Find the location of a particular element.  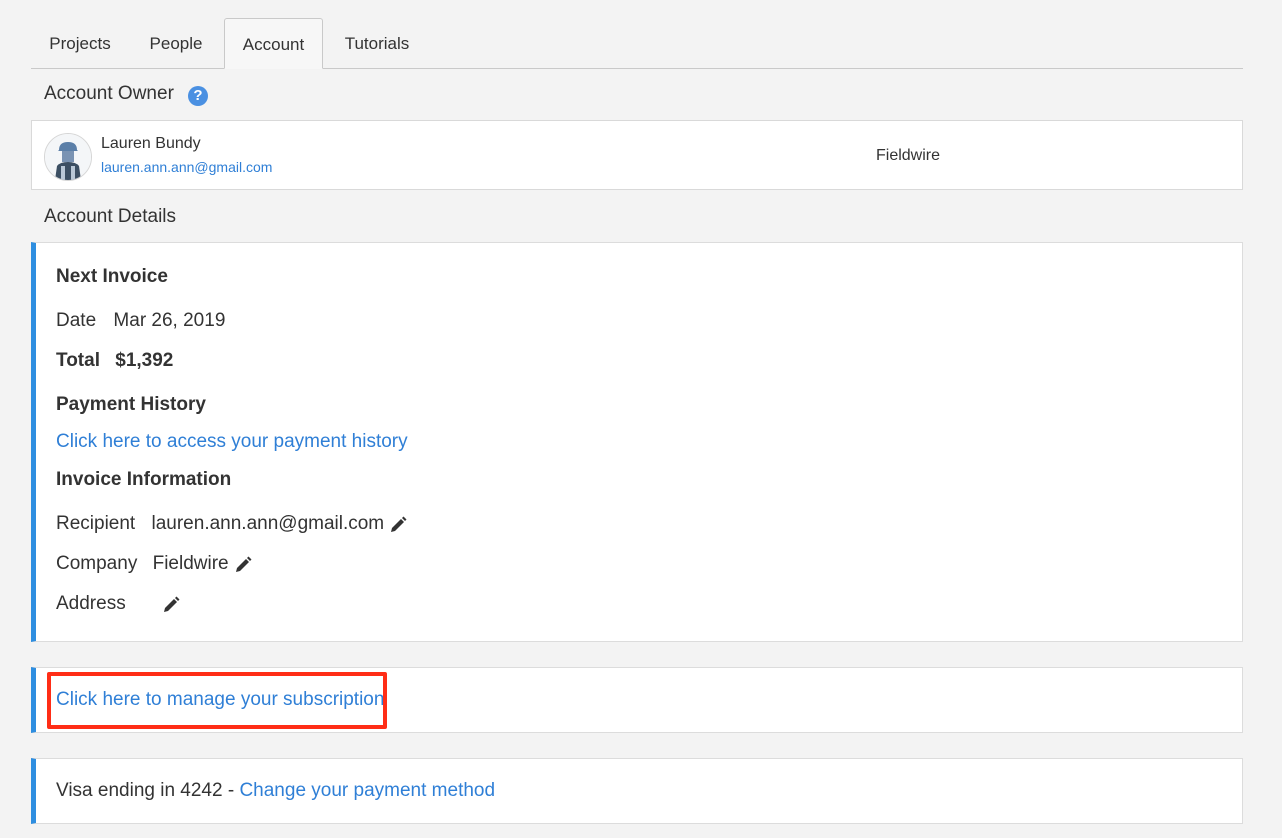

invoice-date-value: Mar 26, 2019 is located at coordinates (169, 320).